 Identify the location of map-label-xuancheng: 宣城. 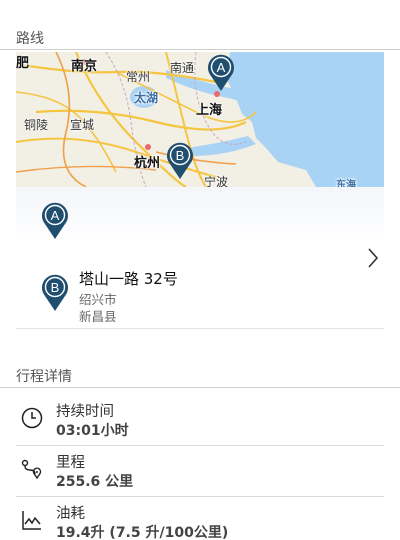
(82, 125).